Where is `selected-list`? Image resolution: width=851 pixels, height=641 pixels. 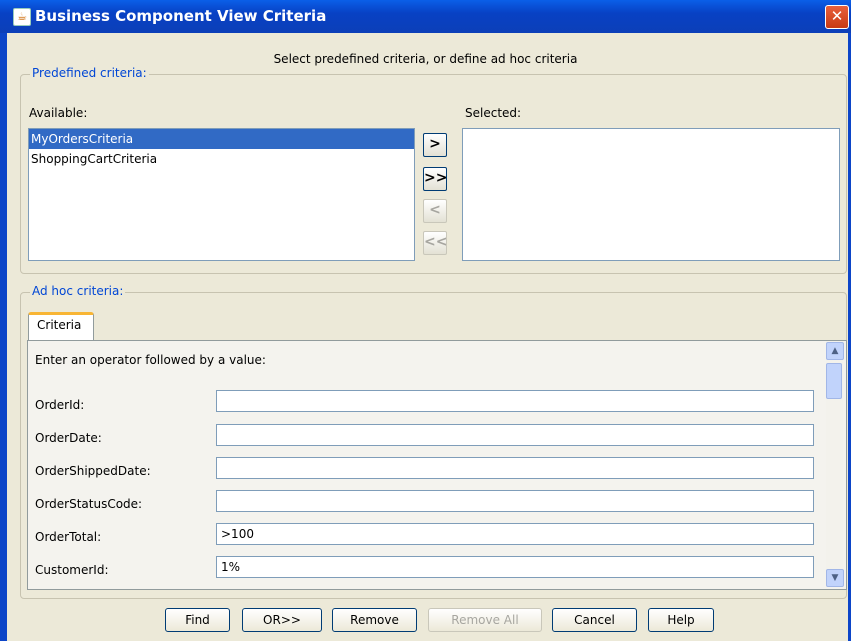
selected-list is located at coordinates (651, 194).